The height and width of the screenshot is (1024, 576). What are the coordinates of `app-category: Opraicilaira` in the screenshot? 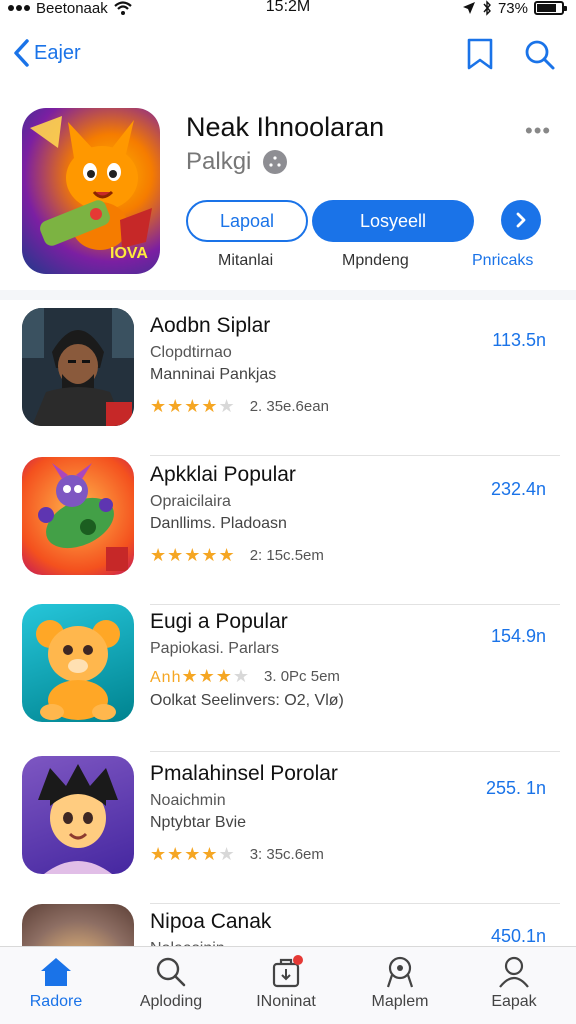 It's located at (190, 501).